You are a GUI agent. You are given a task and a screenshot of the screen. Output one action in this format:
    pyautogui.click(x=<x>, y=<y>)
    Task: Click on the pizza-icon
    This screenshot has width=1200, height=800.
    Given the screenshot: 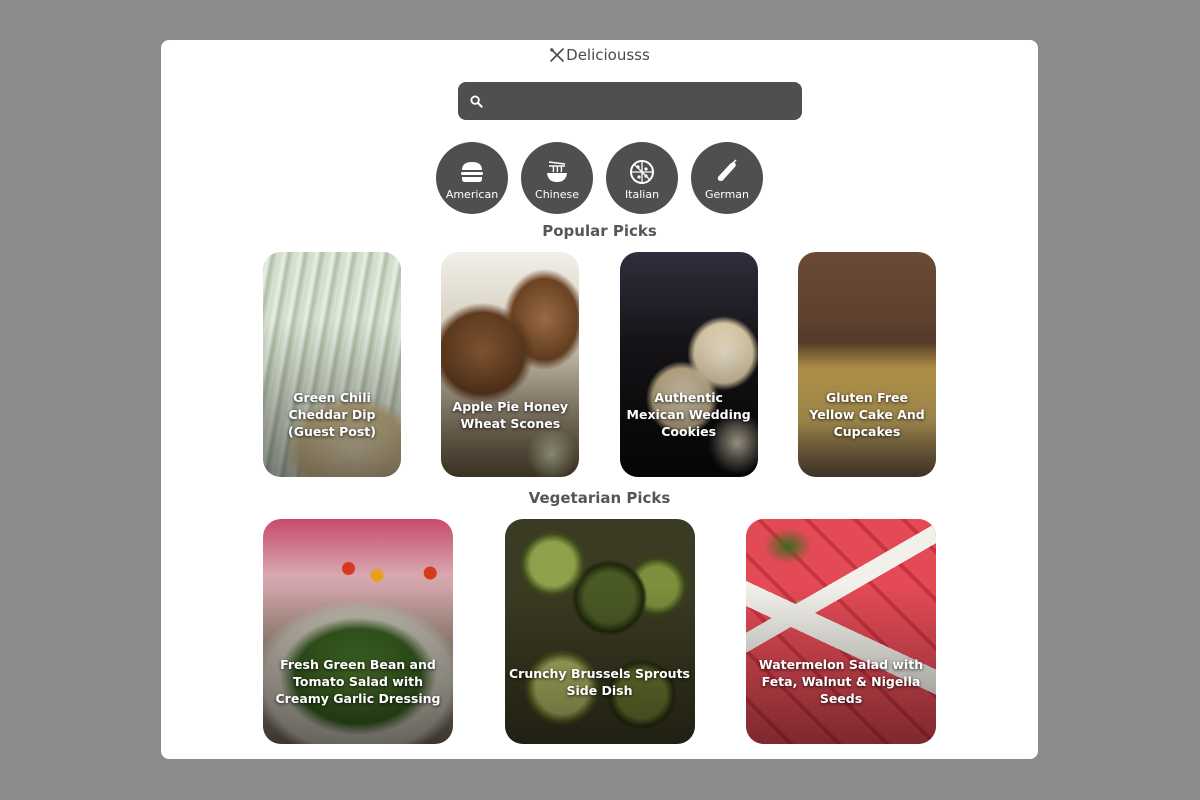 What is the action you would take?
    pyautogui.click(x=642, y=172)
    